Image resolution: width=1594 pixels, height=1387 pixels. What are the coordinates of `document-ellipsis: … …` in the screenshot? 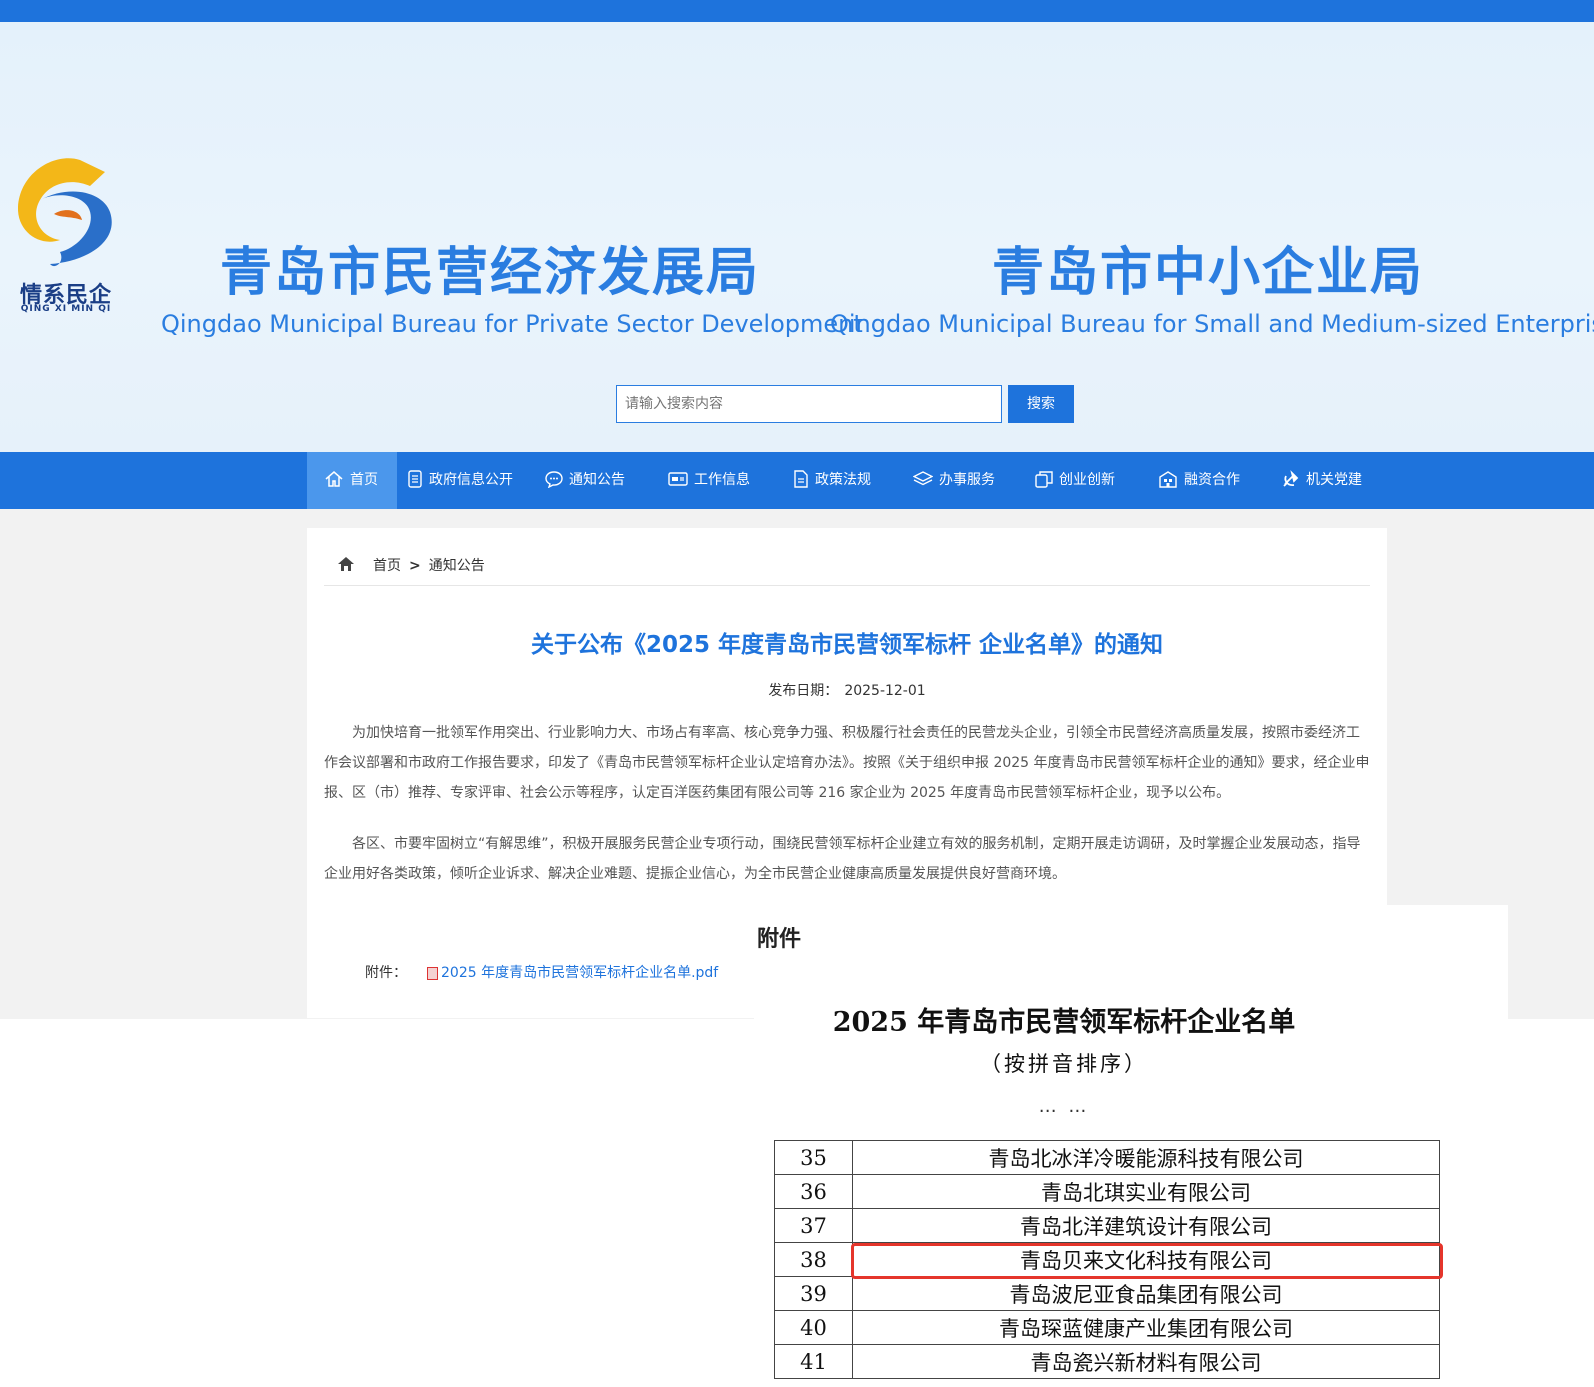 It's located at (1064, 1106).